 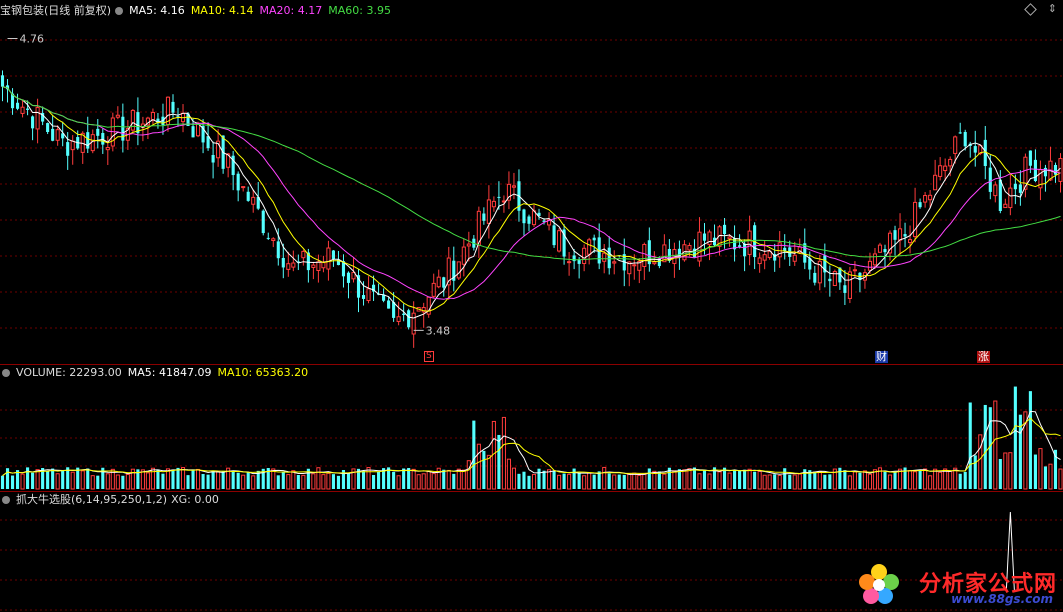 I want to click on ma10-label: MA10: 4.14, so click(x=222, y=10).